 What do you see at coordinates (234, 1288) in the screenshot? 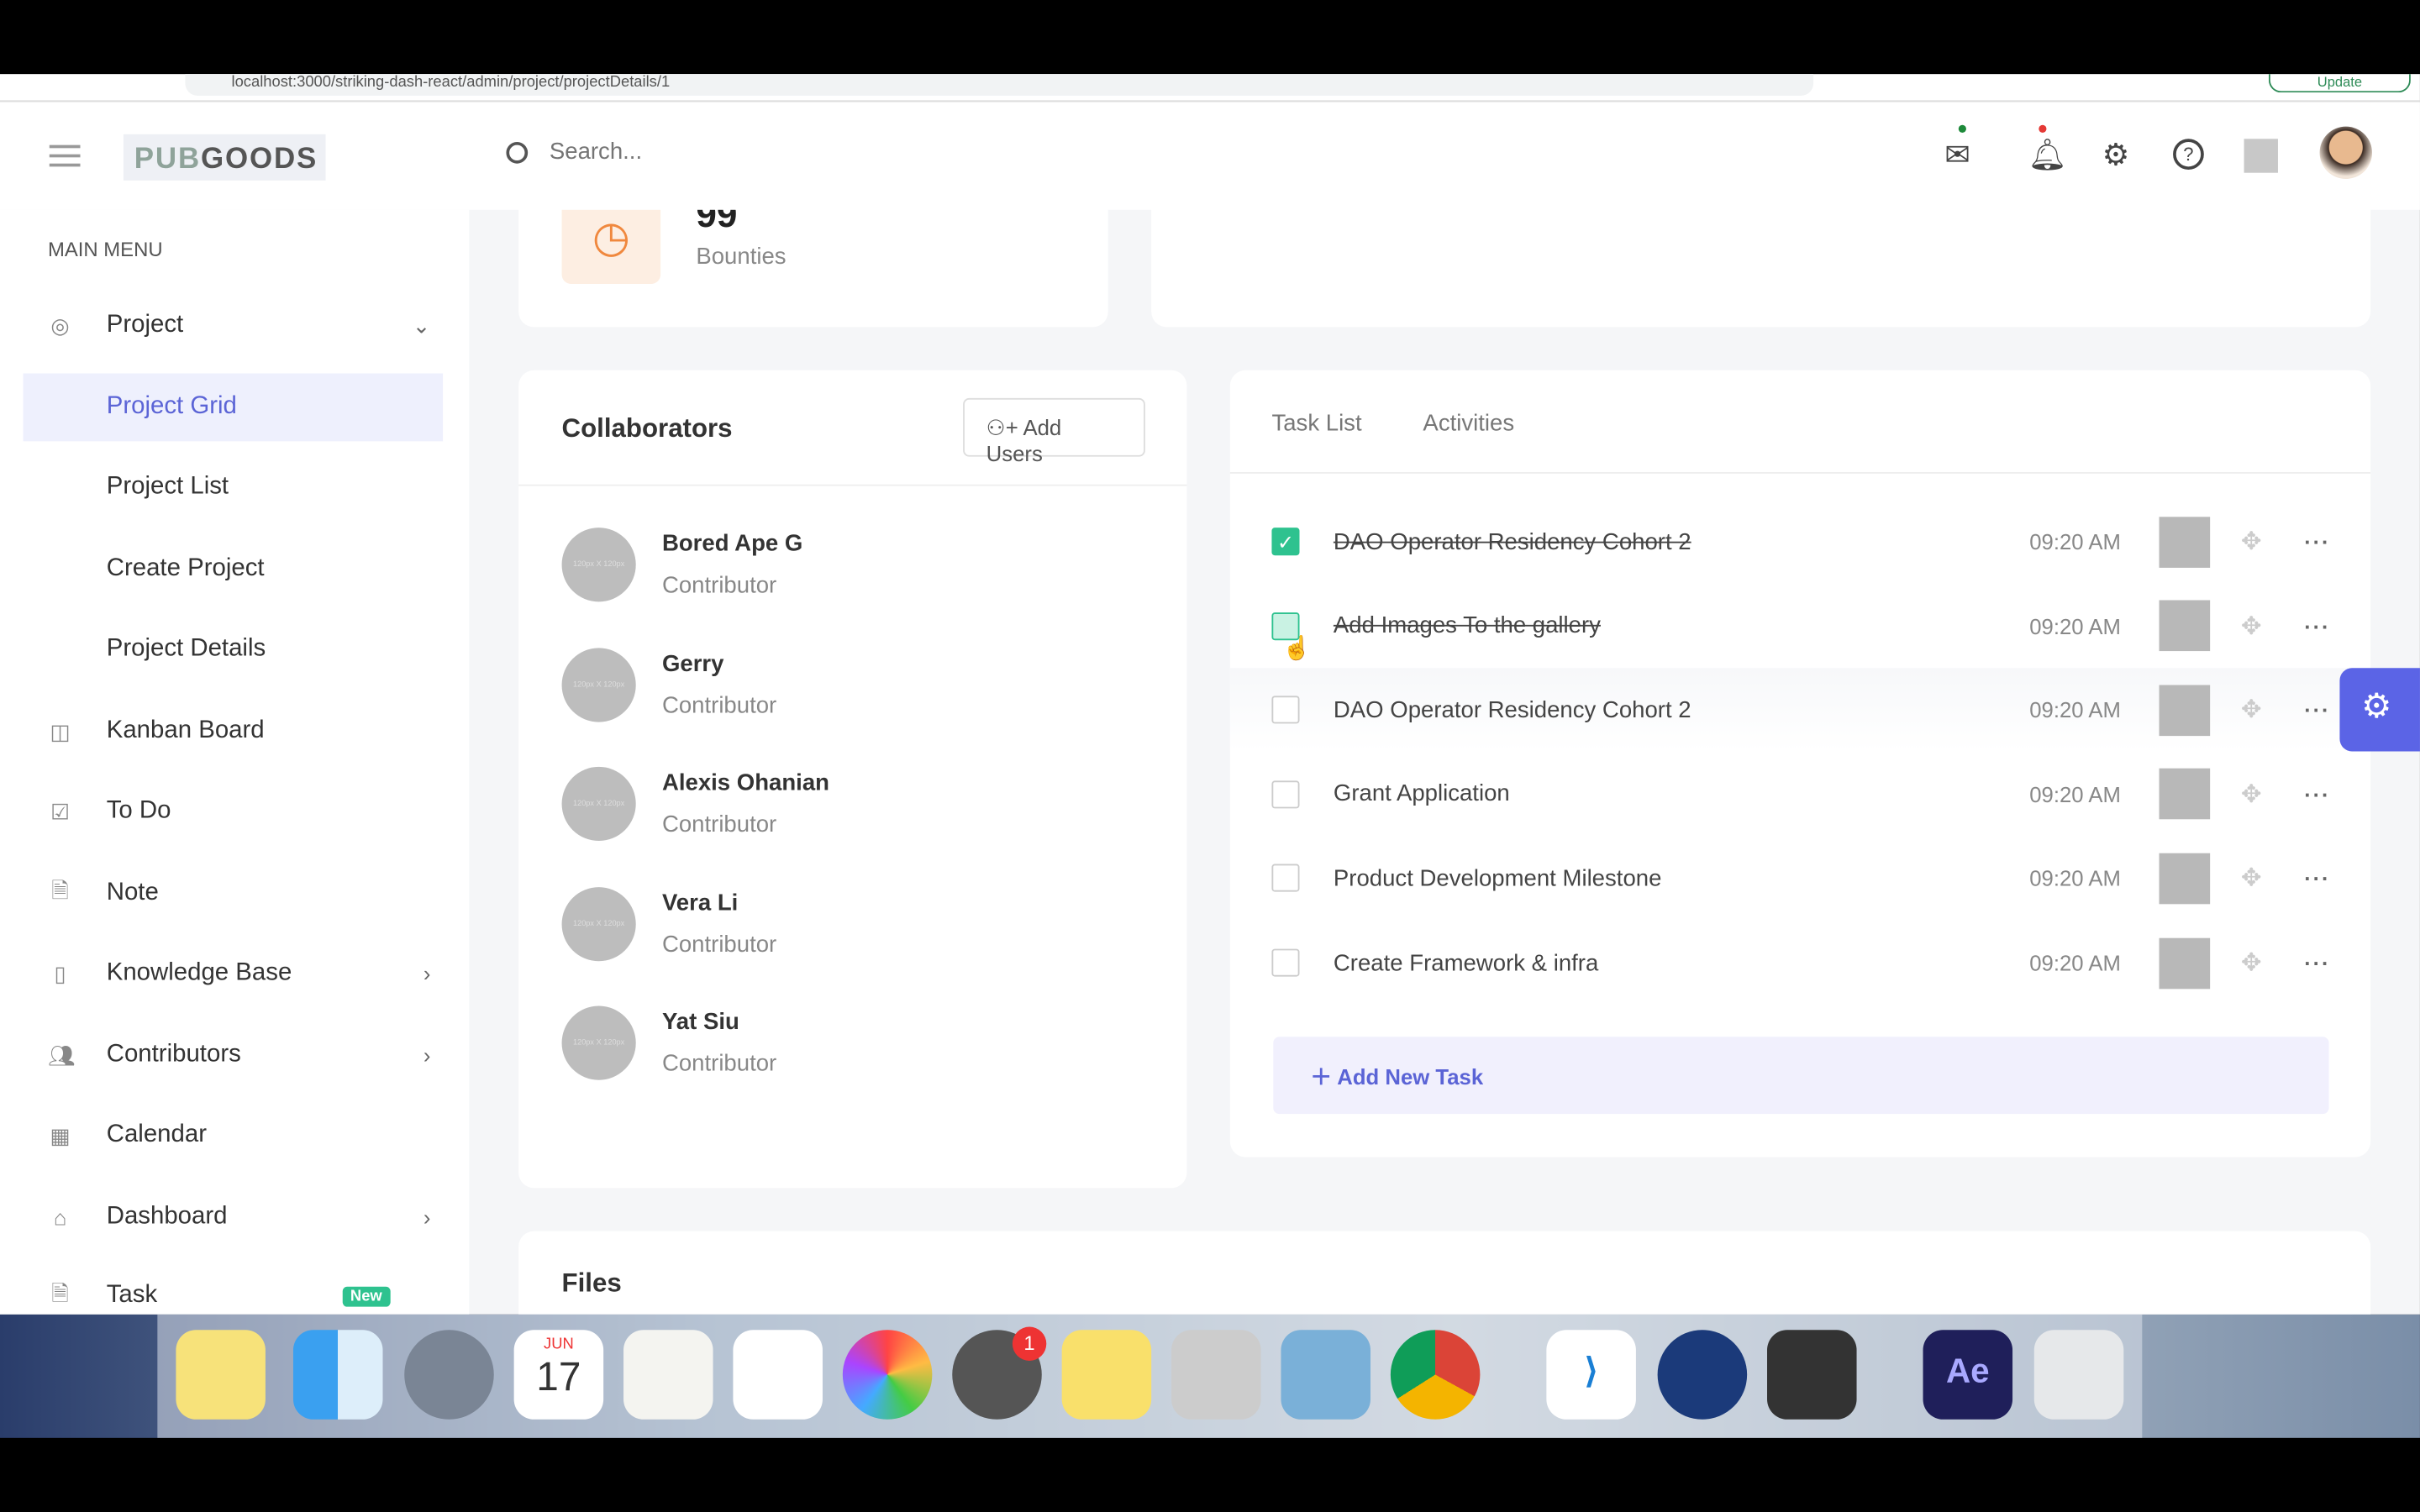
I see `sidebar-item-task: 🗎 Task New` at bounding box center [234, 1288].